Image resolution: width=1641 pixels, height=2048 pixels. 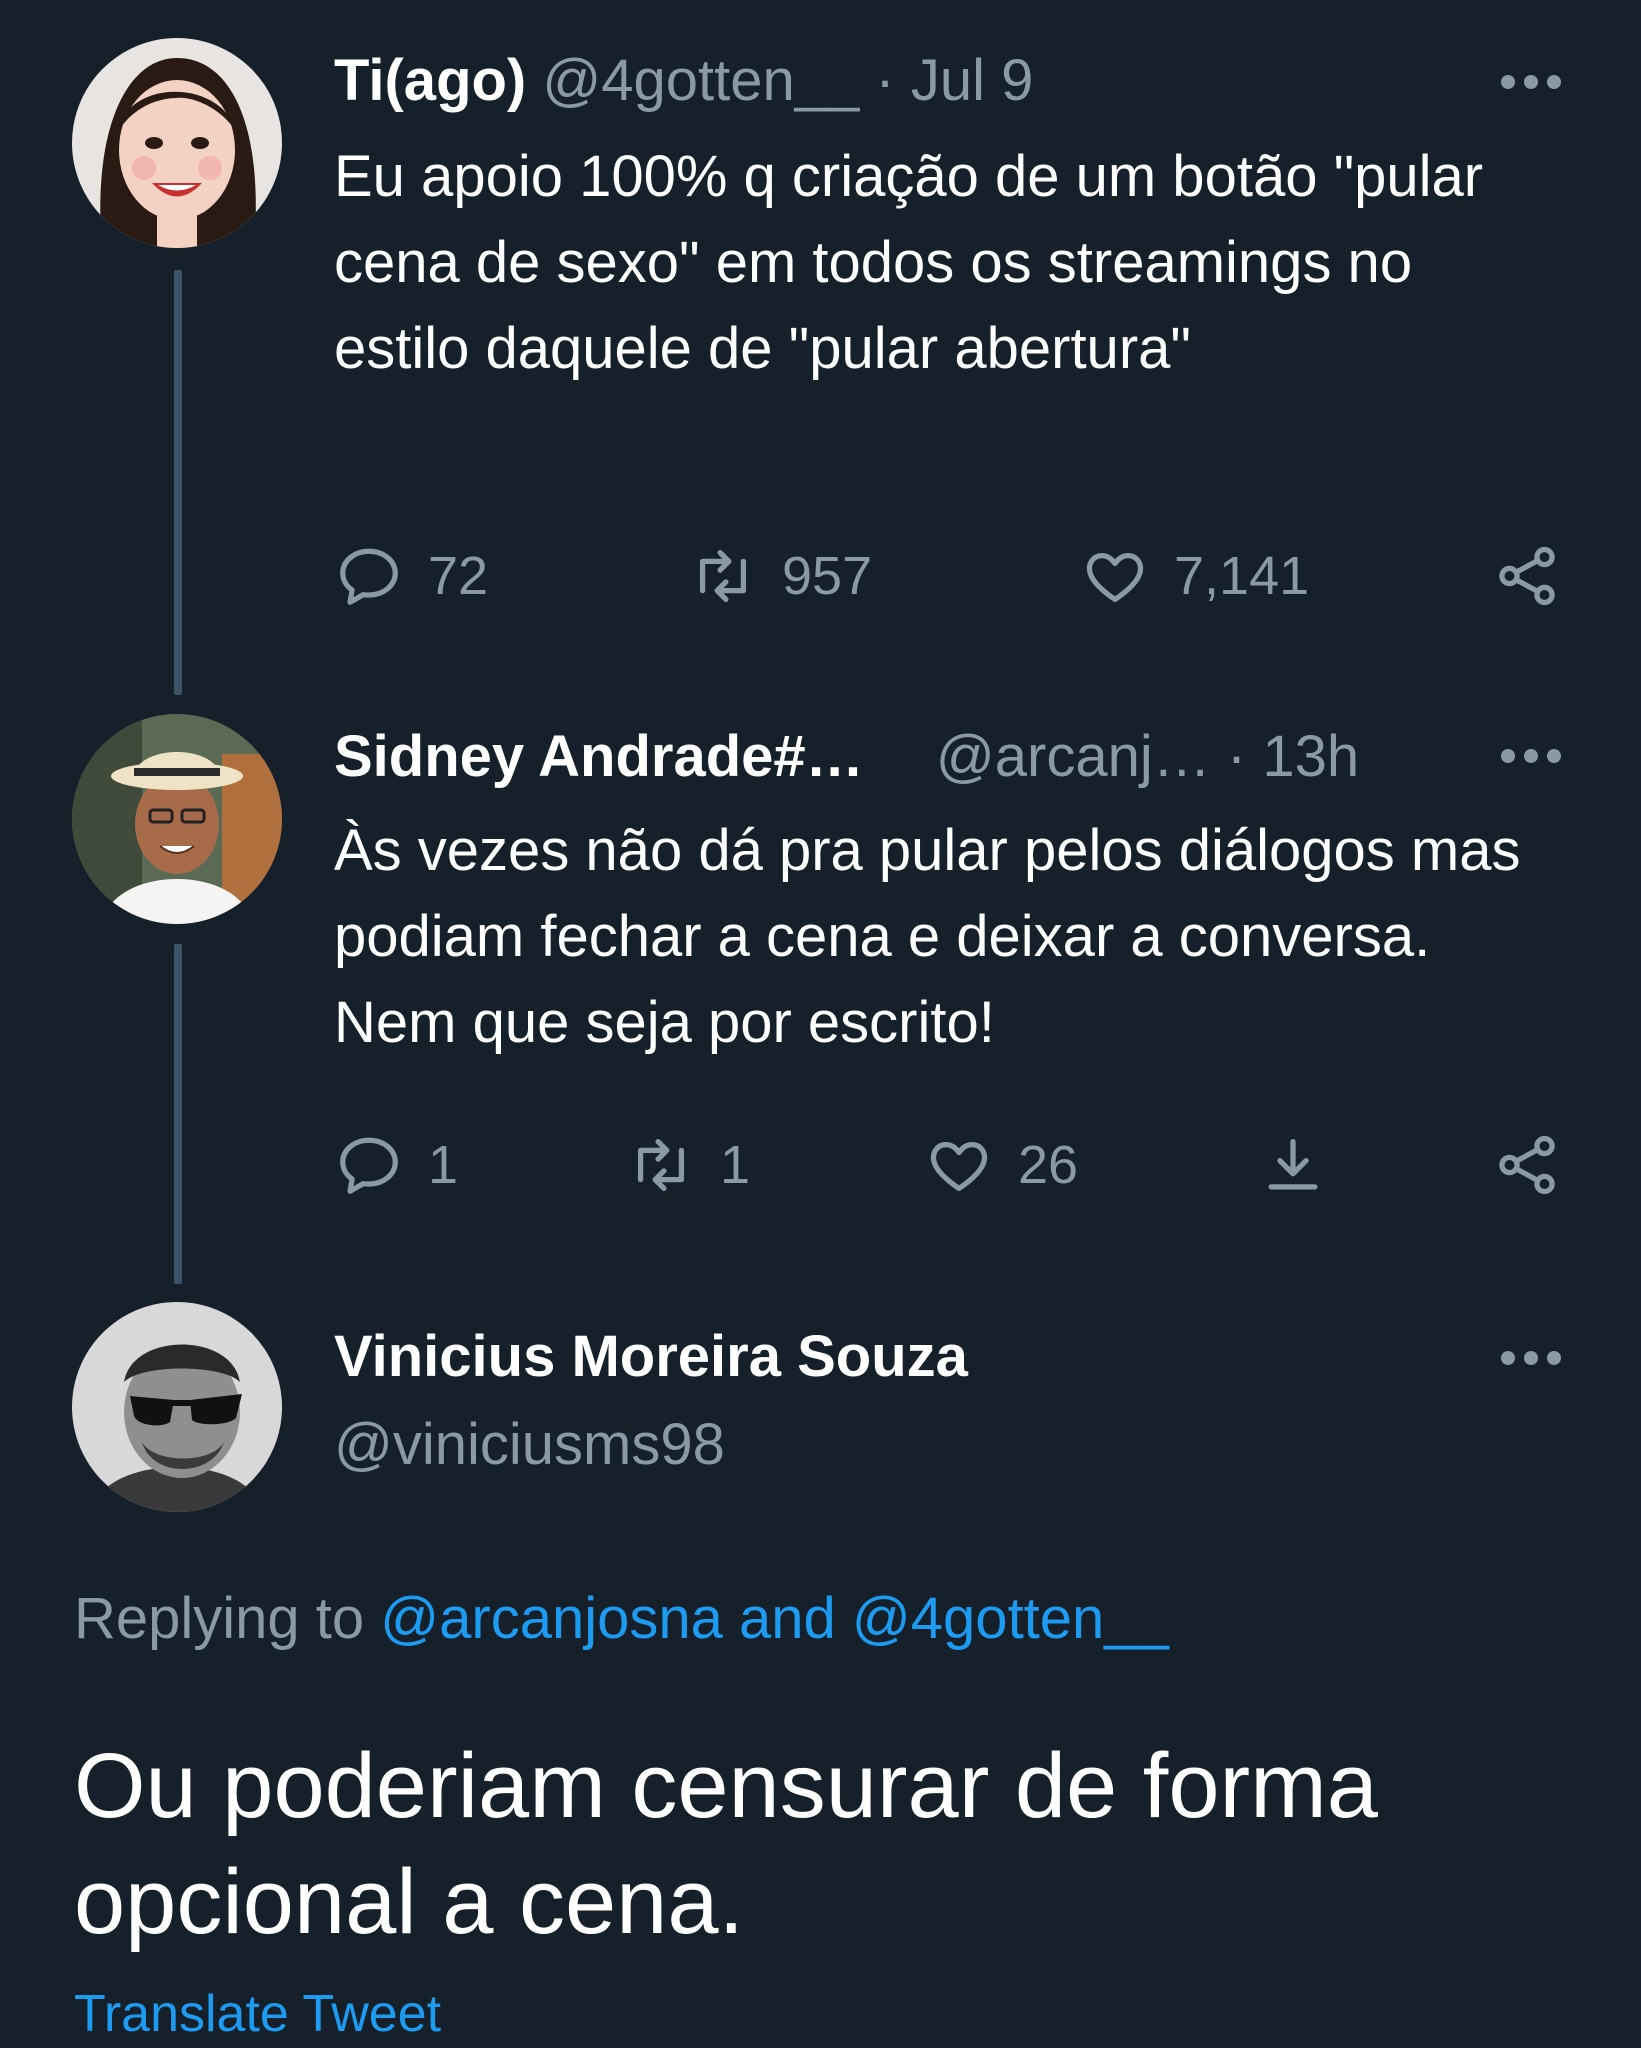 What do you see at coordinates (458, 576) in the screenshot?
I see `reply-count: 72` at bounding box center [458, 576].